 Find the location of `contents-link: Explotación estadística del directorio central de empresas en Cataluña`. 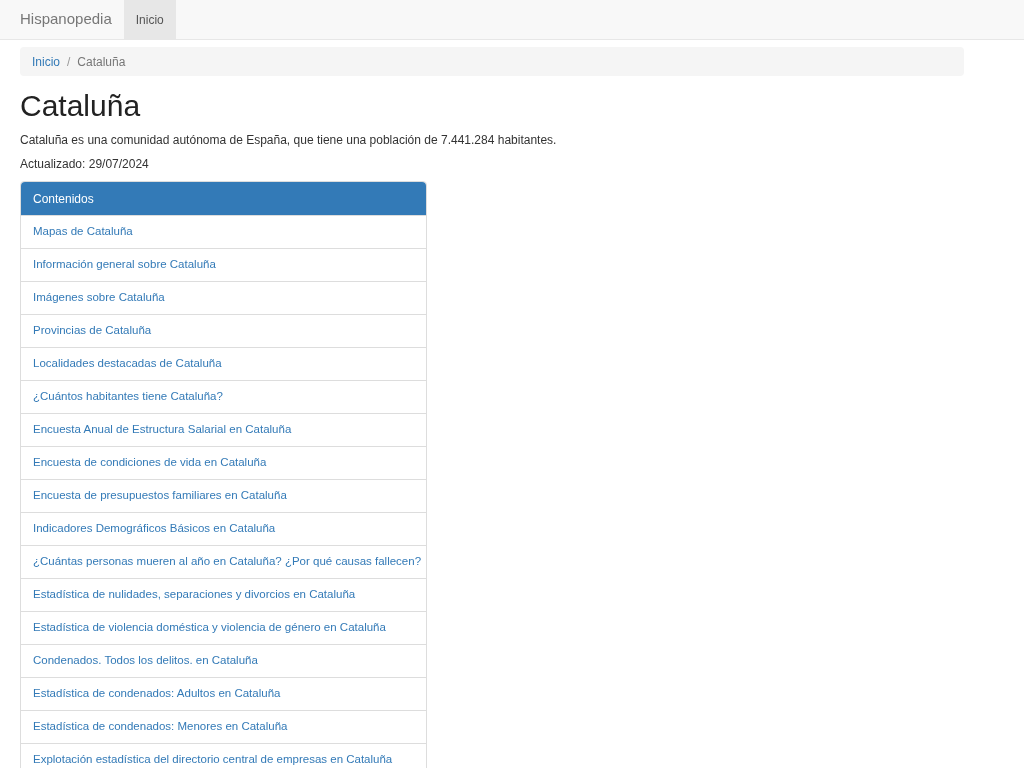

contents-link: Explotación estadística del directorio central de empresas en Cataluña is located at coordinates (223, 755).